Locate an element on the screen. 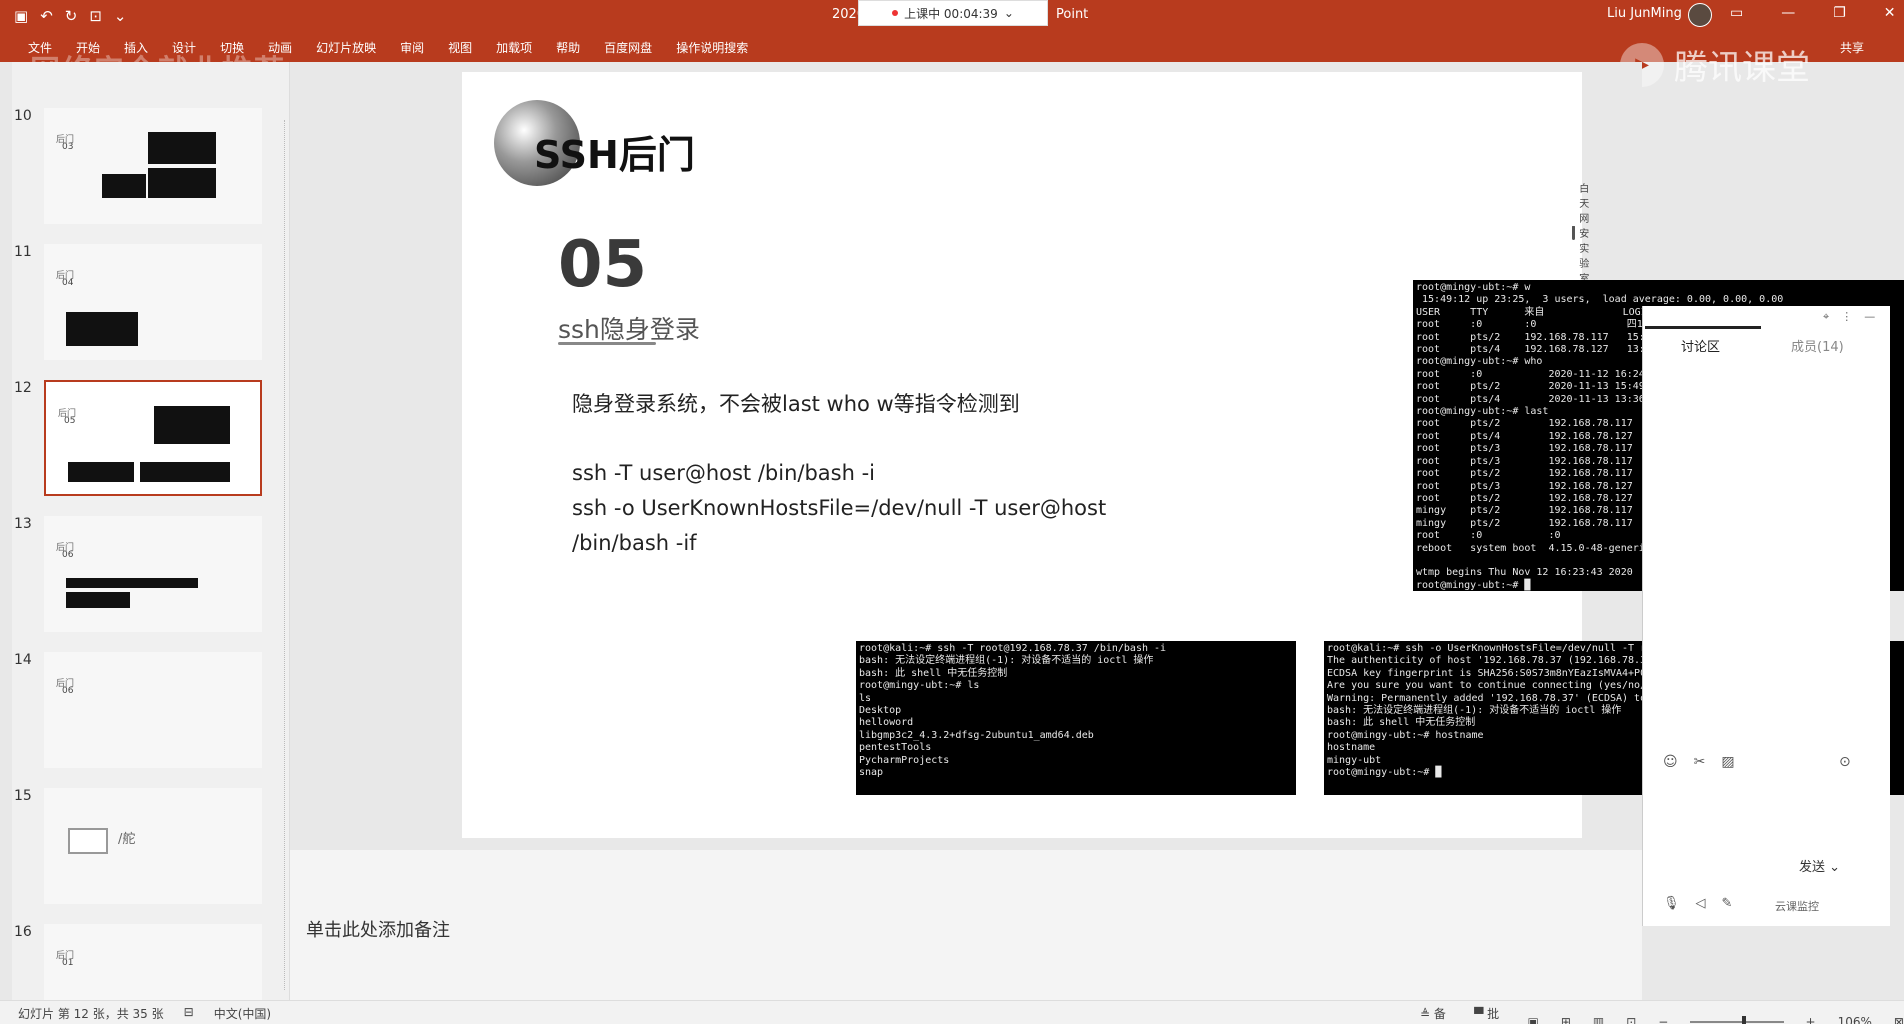  thumbnail-slide-13: 13 后门 06 is located at coordinates (142, 576).